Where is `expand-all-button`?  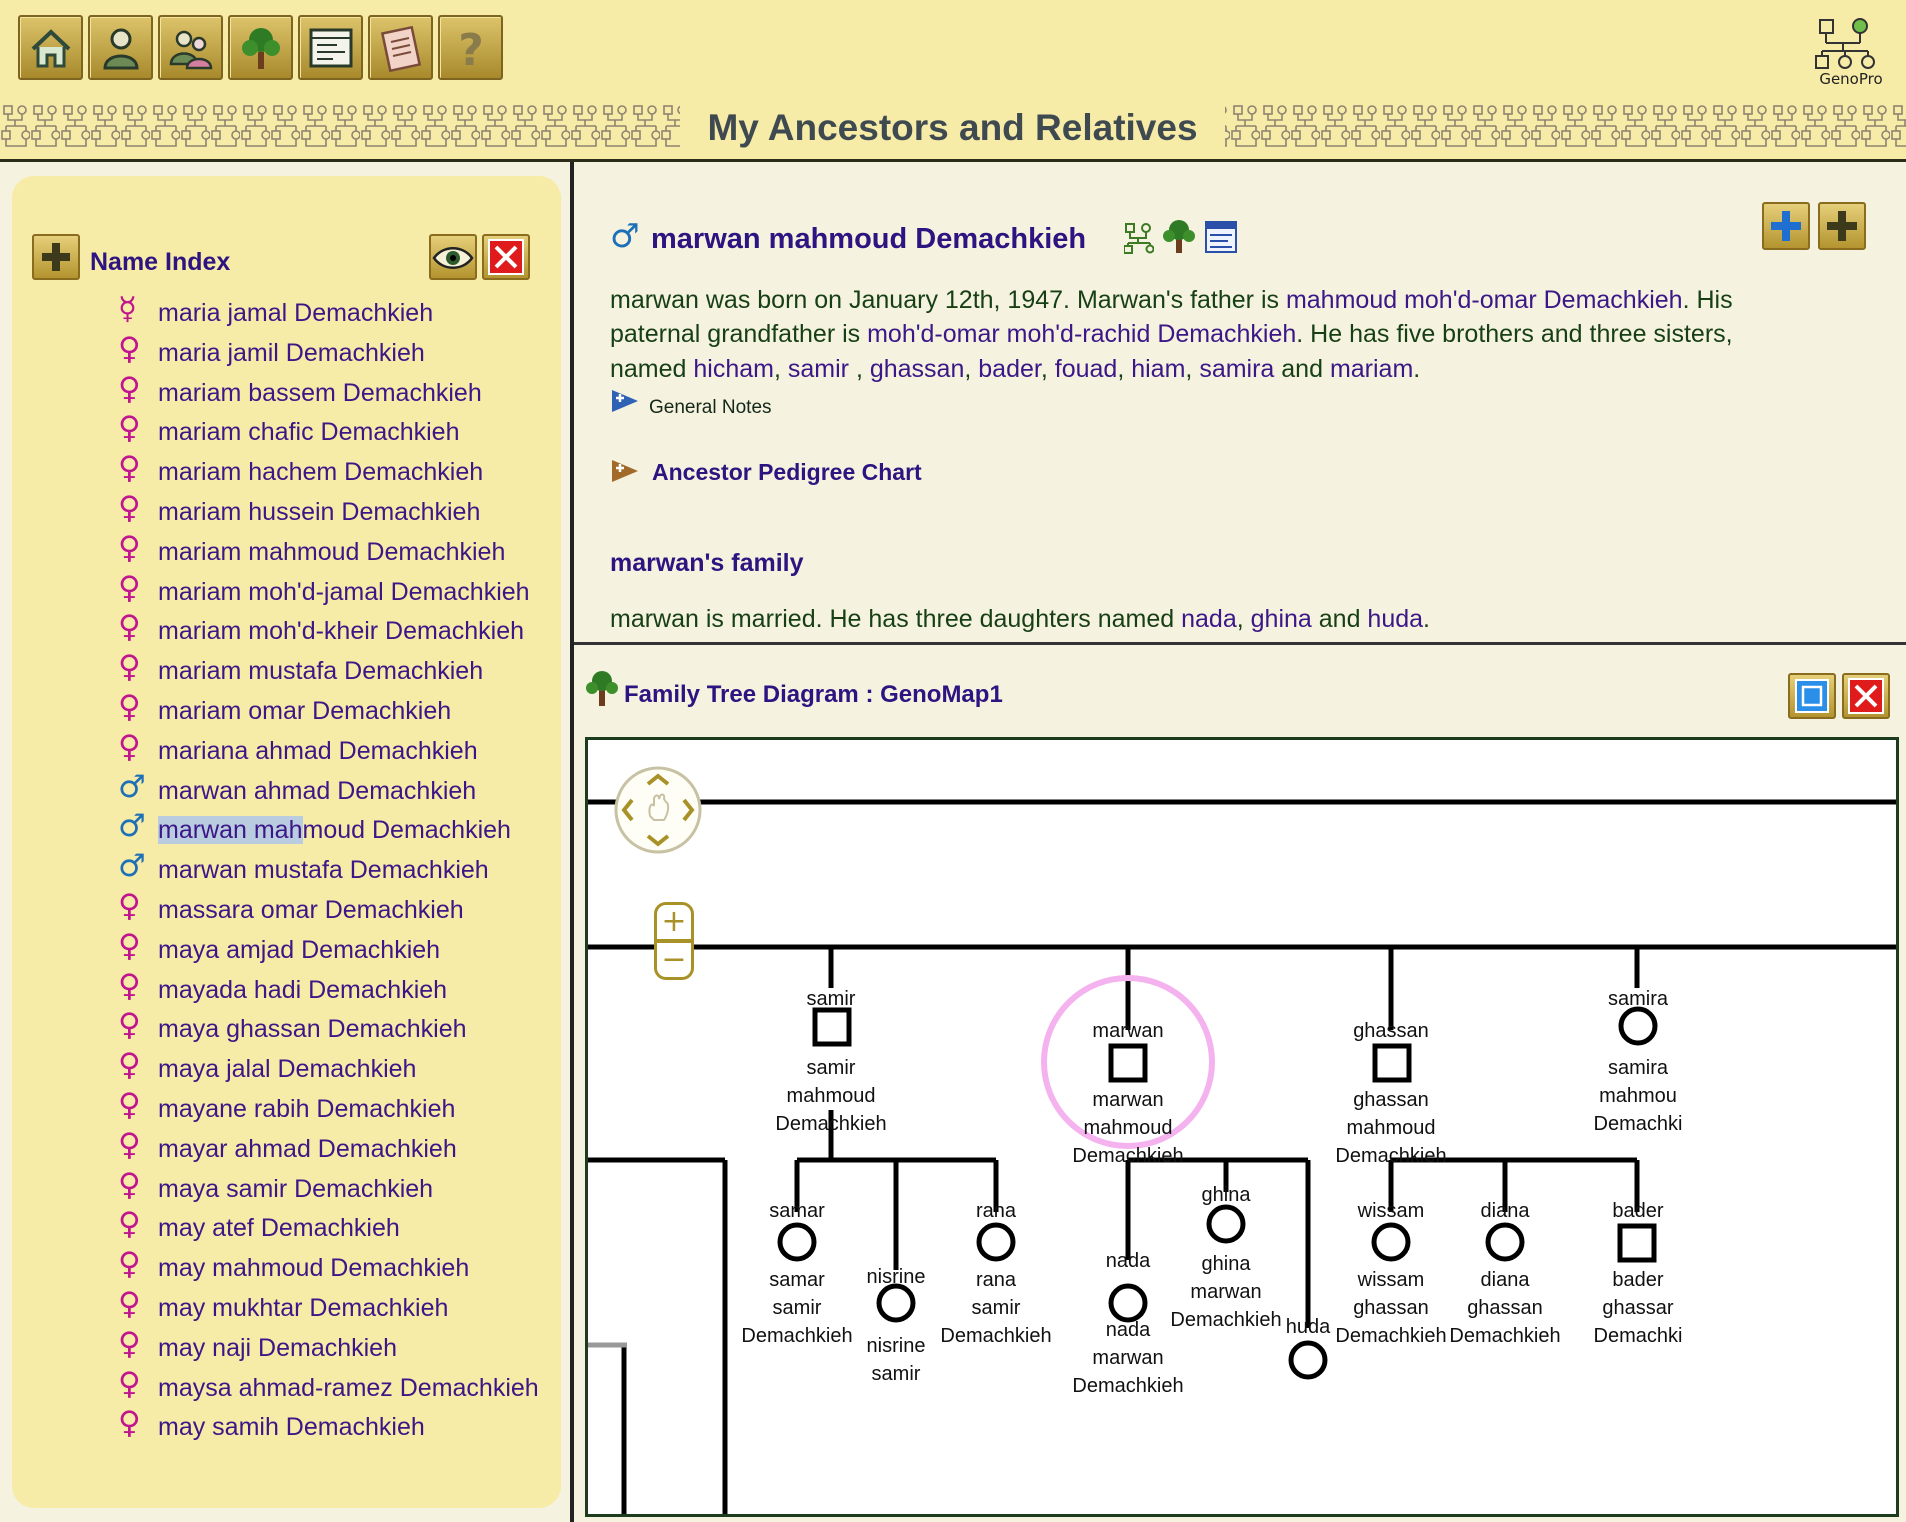
expand-all-button is located at coordinates (1786, 226).